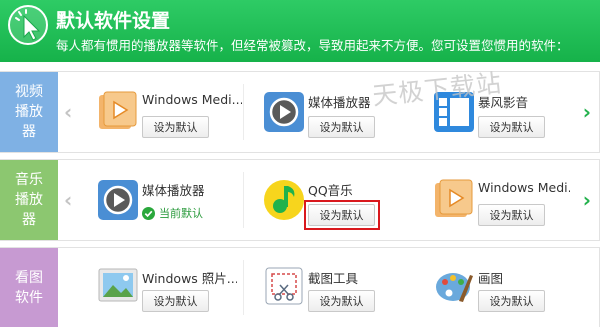  I want to click on app-item-qq-music: QQ音乐 设为默认, so click(338, 200).